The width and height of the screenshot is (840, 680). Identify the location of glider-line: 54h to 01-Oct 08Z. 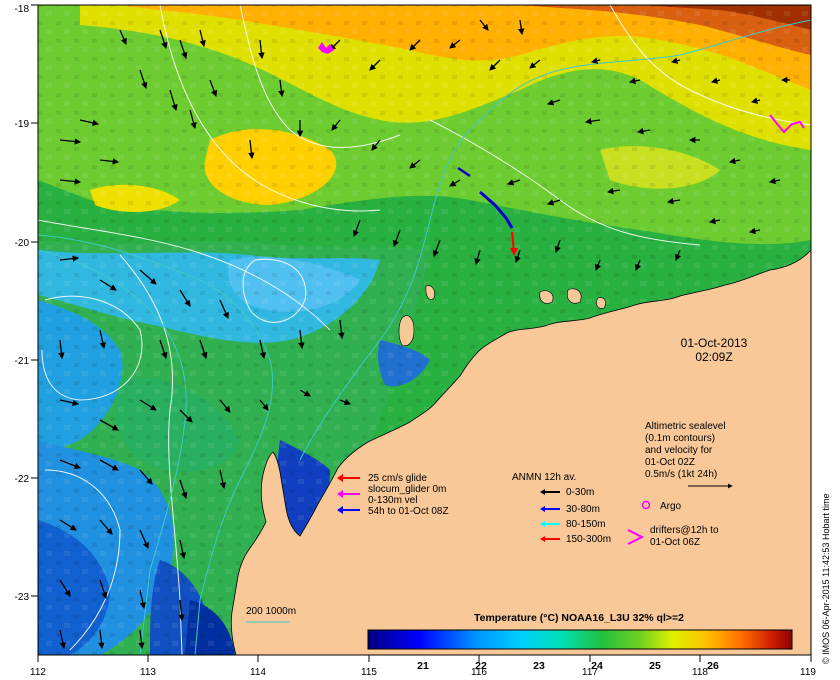
(408, 511).